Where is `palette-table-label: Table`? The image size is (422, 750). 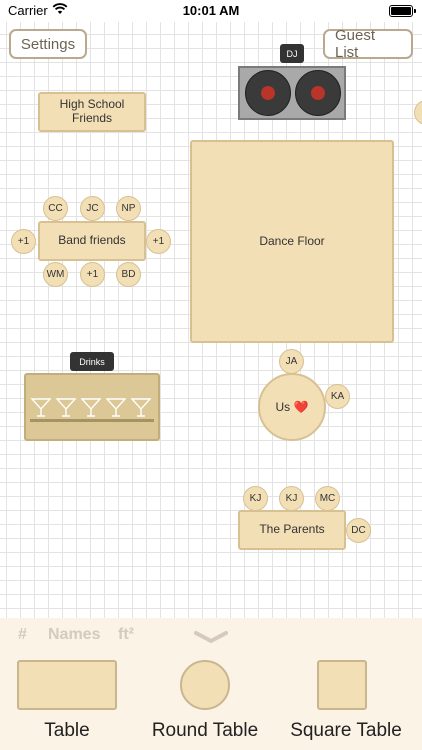
palette-table-label: Table is located at coordinates (67, 731).